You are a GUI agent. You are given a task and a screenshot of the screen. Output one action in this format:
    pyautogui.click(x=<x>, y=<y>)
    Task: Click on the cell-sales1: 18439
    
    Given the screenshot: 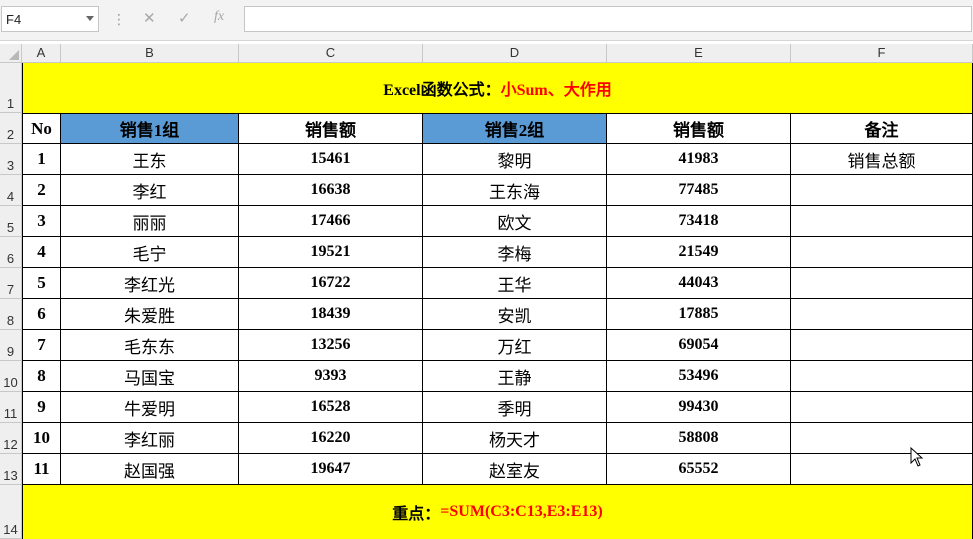 What is the action you would take?
    pyautogui.click(x=331, y=314)
    